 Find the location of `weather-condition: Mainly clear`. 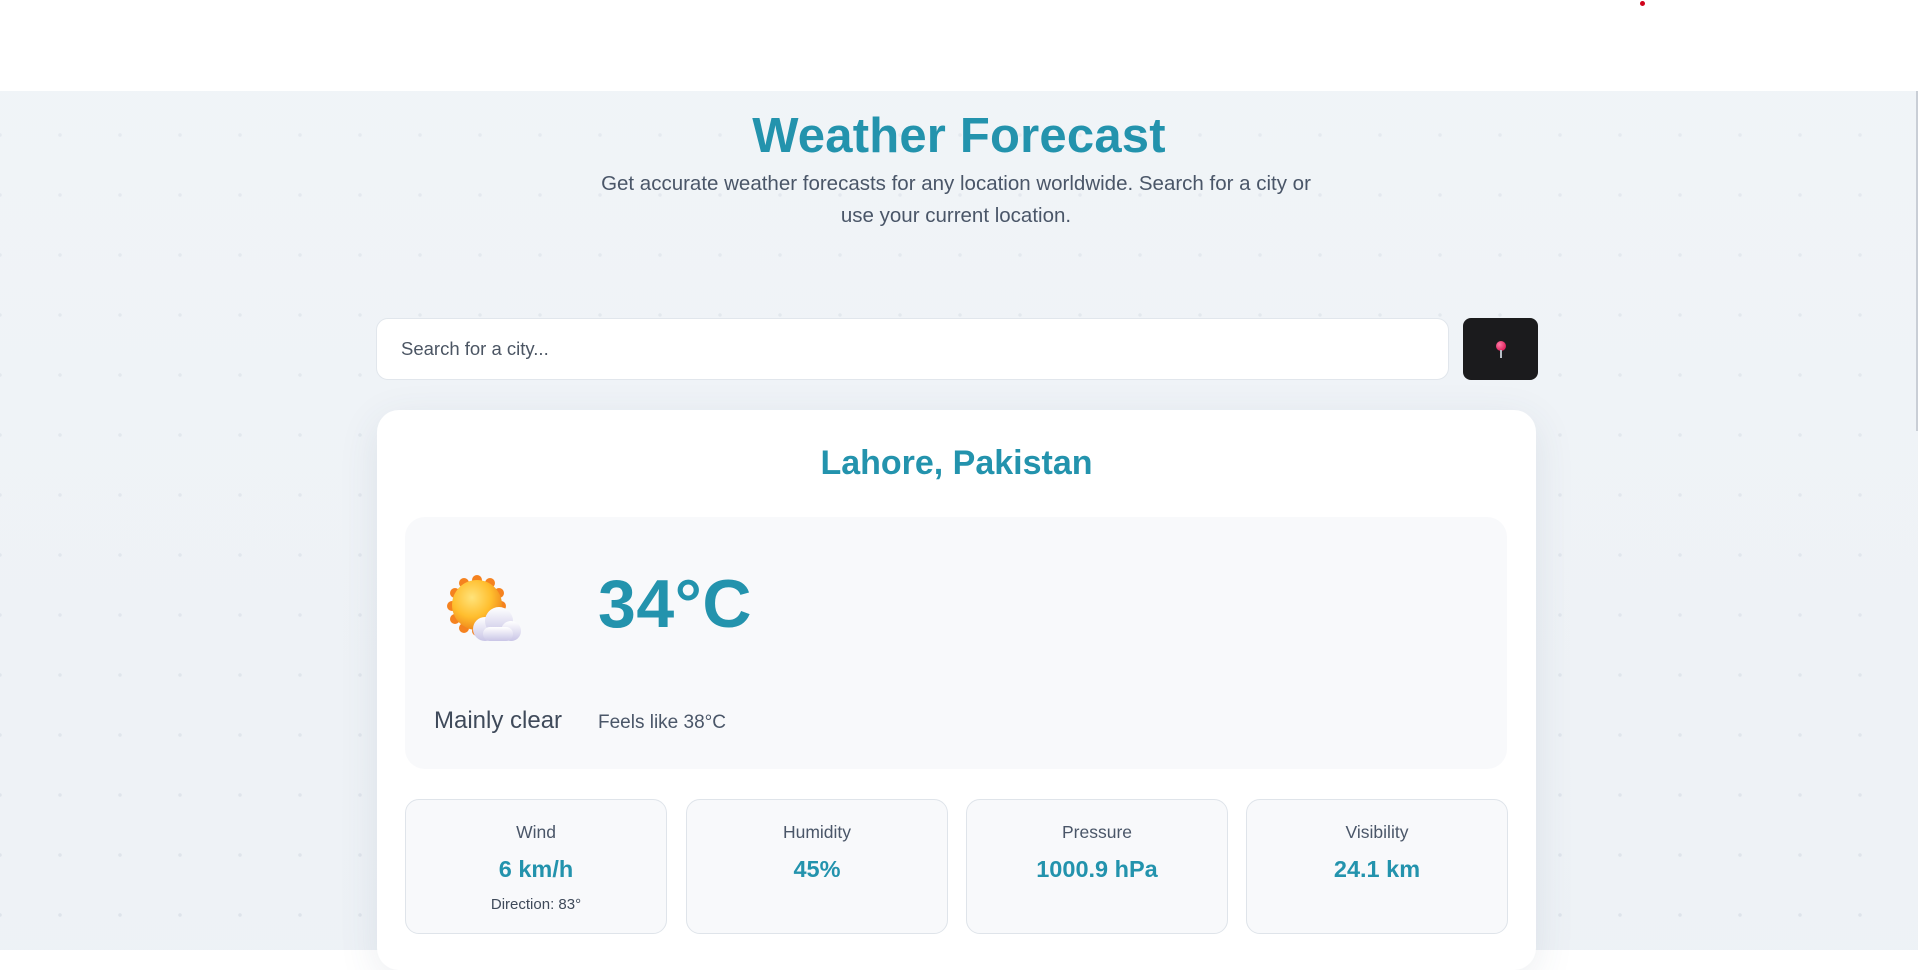

weather-condition: Mainly clear is located at coordinates (498, 720).